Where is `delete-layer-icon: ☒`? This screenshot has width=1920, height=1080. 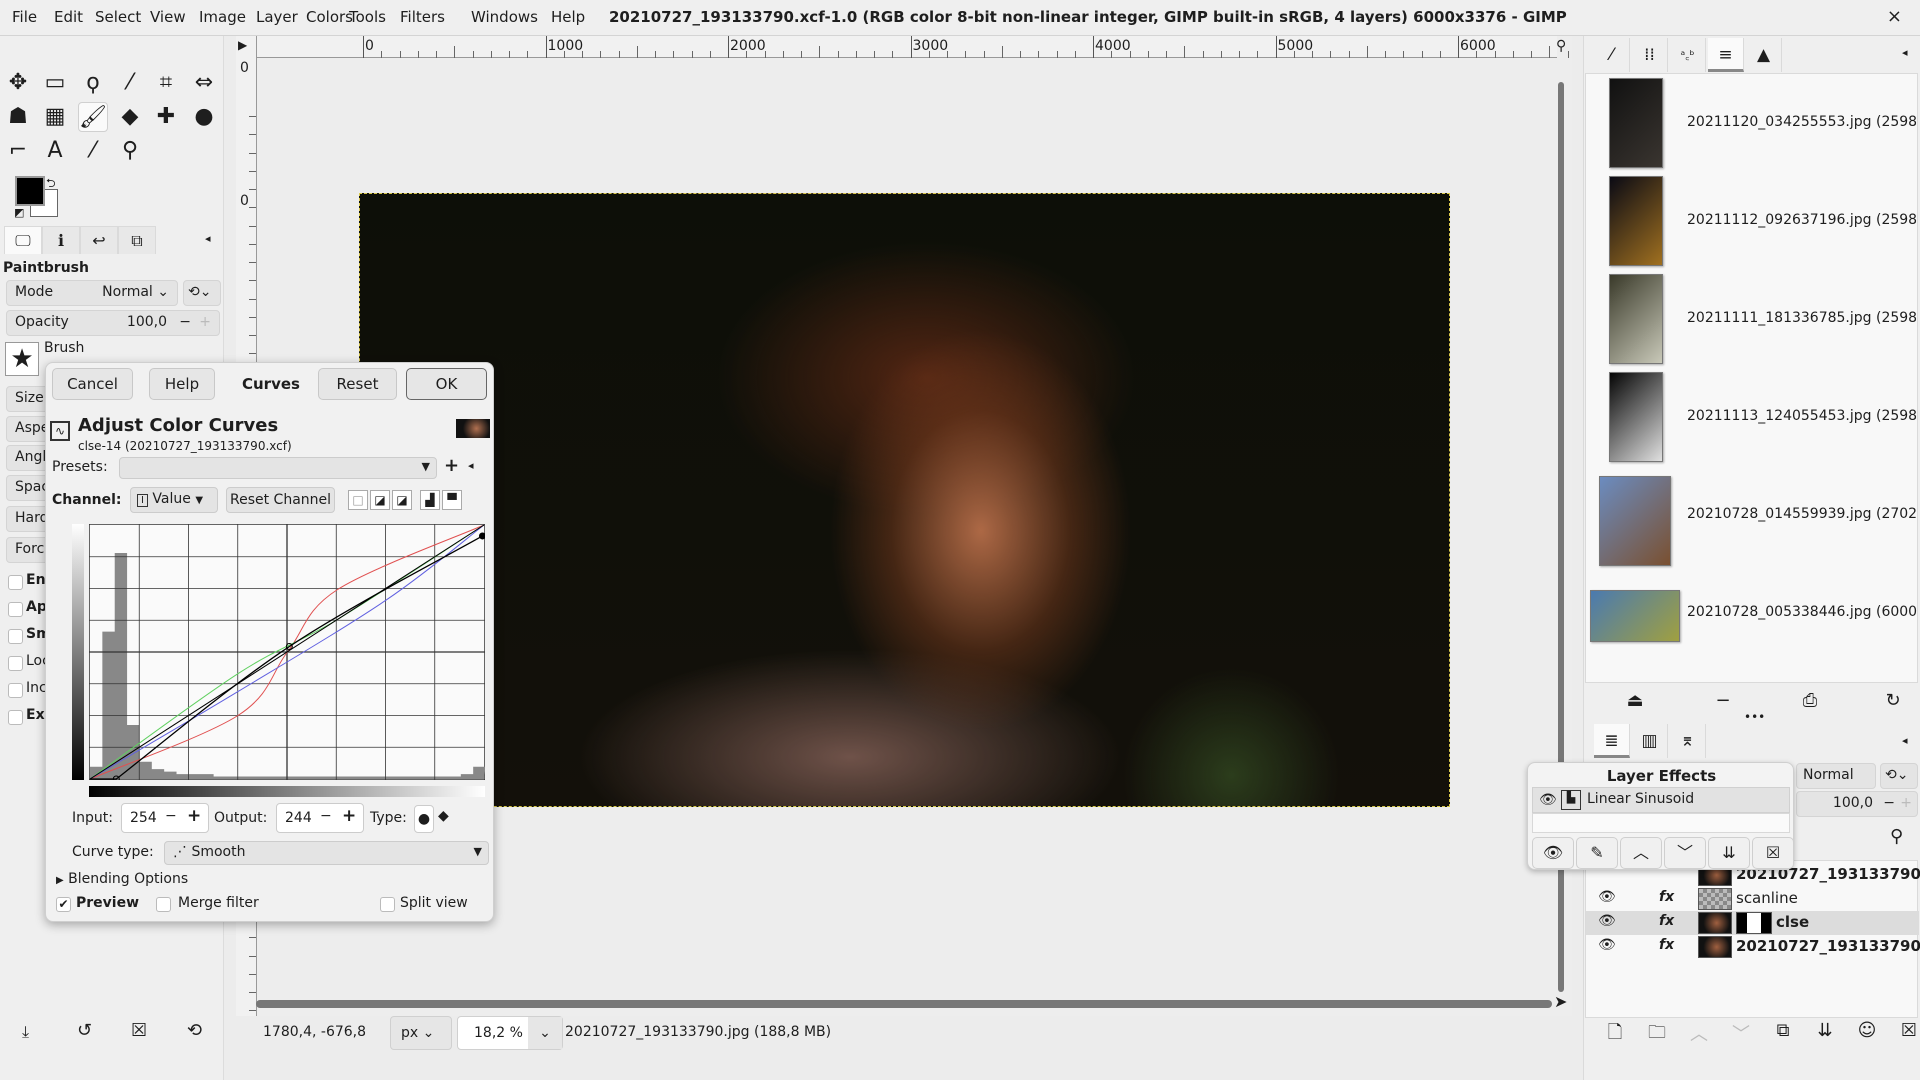
delete-layer-icon: ☒ is located at coordinates (1907, 1030).